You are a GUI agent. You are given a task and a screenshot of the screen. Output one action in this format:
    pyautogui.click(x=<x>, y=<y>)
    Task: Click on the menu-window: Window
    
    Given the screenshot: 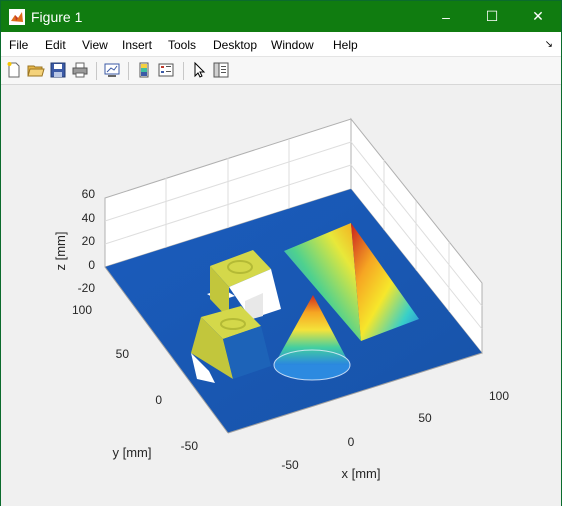 What is the action you would take?
    pyautogui.click(x=292, y=45)
    